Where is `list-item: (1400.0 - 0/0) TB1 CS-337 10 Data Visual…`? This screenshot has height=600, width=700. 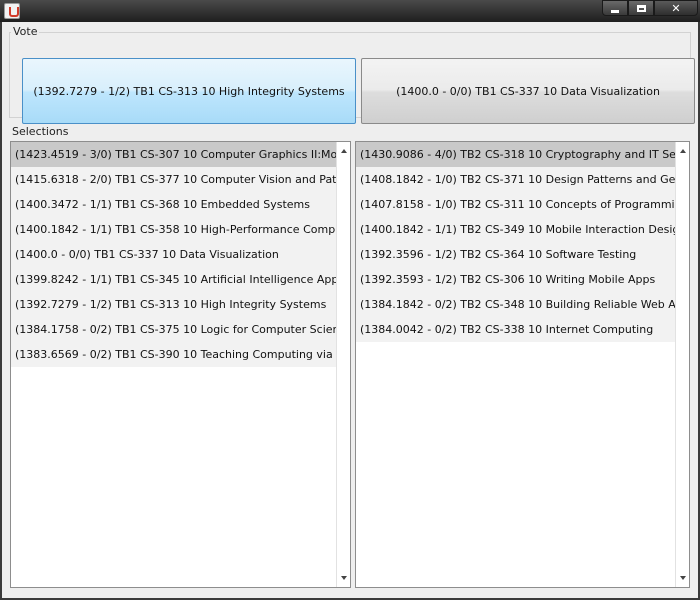 list-item: (1400.0 - 0/0) TB1 CS-337 10 Data Visual… is located at coordinates (173, 254).